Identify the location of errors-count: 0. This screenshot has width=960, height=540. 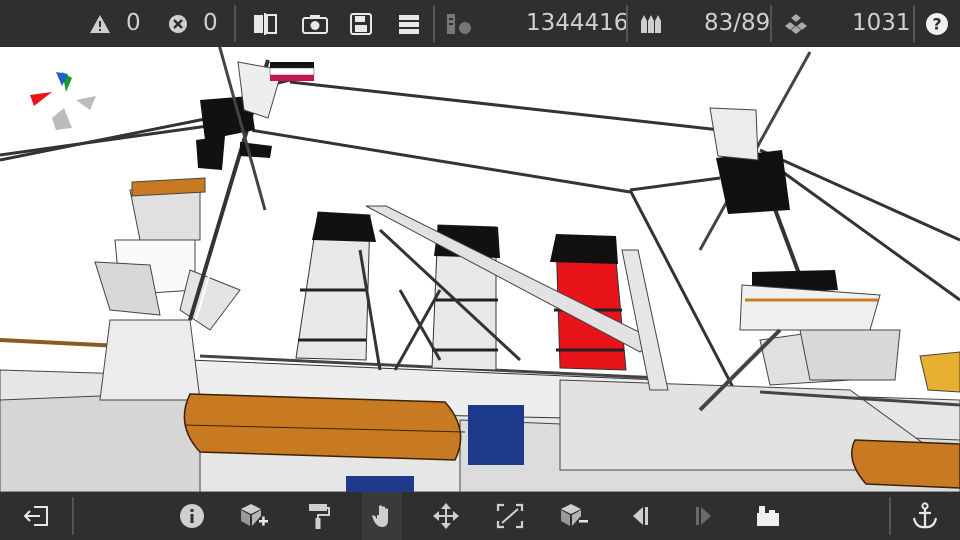
(210, 23).